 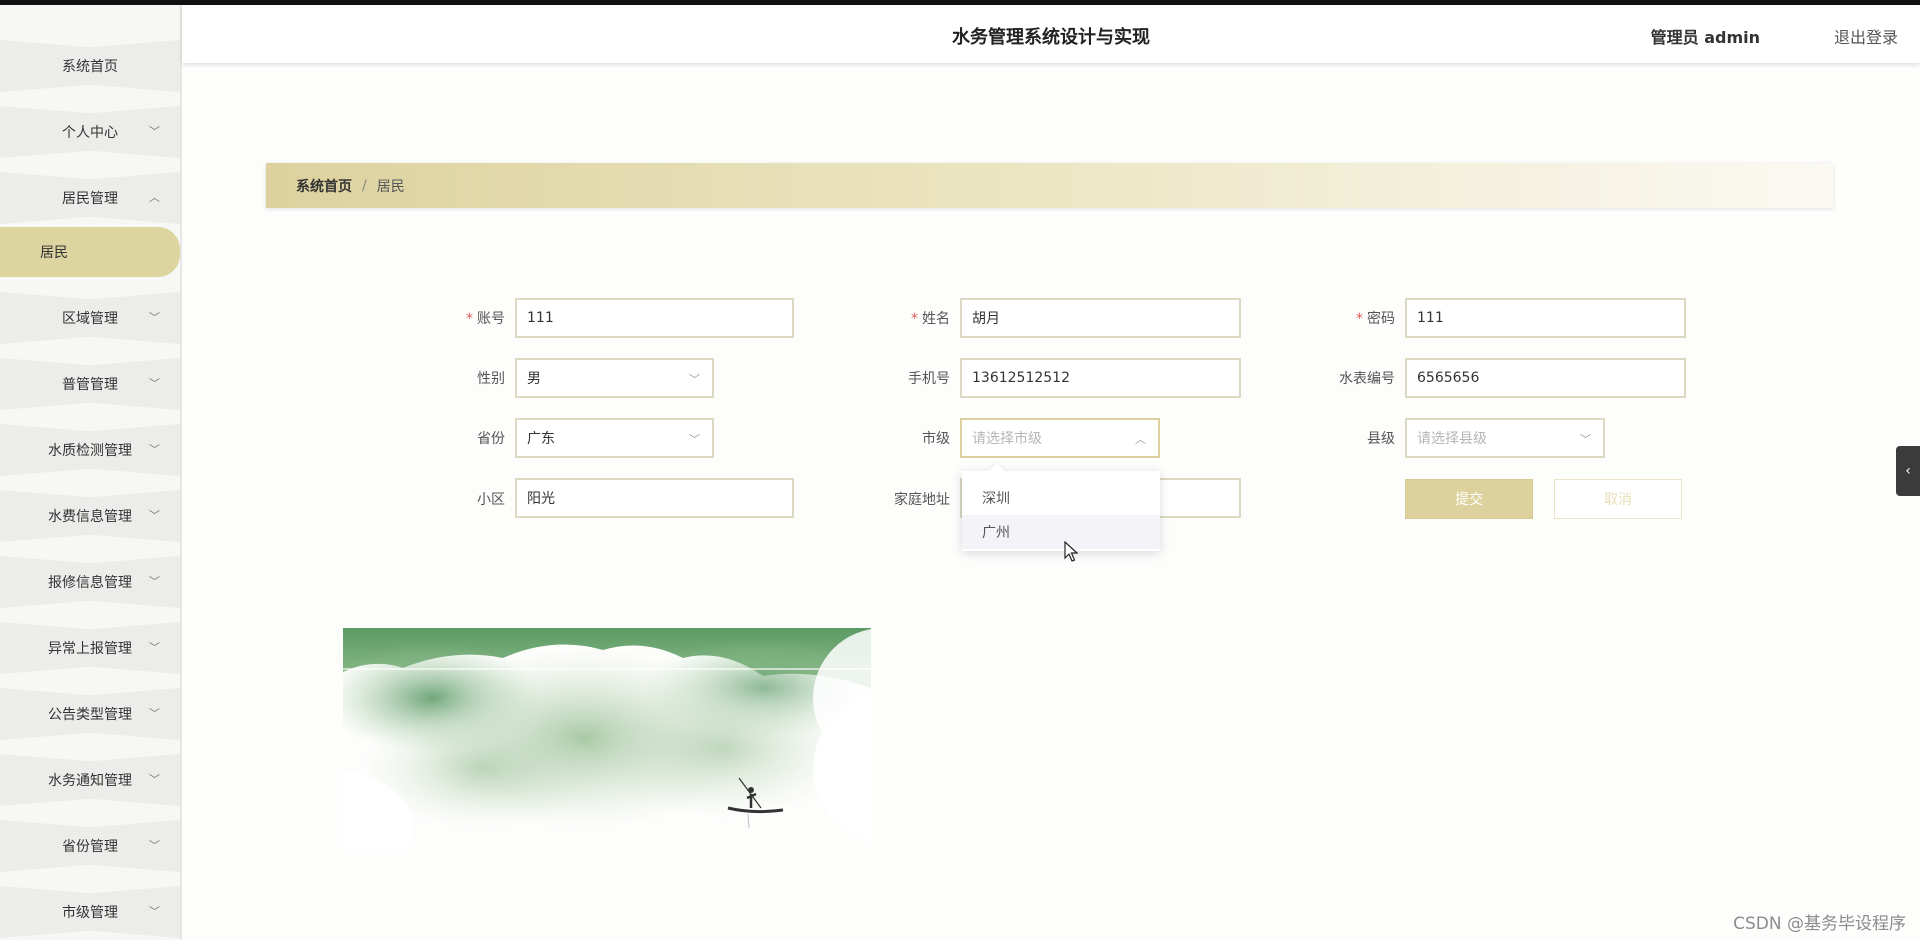 What do you see at coordinates (1452, 439) in the screenshot?
I see `county-select-placeholder: 请选择县级` at bounding box center [1452, 439].